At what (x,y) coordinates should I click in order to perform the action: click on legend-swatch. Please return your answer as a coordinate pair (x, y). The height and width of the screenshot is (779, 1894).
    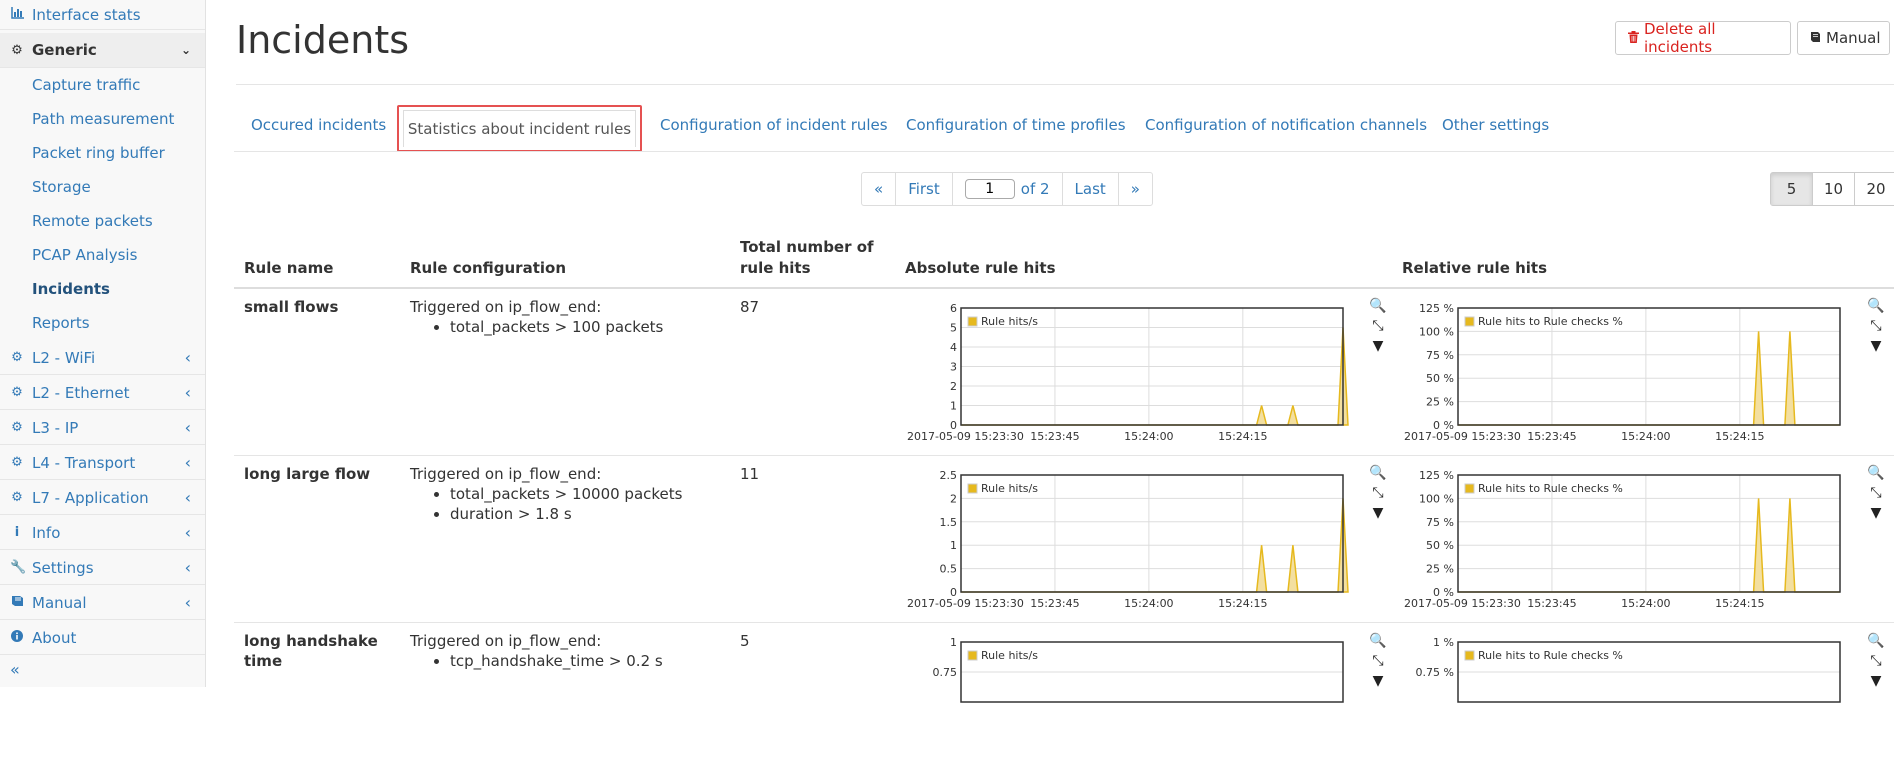
    Looking at the image, I should click on (972, 321).